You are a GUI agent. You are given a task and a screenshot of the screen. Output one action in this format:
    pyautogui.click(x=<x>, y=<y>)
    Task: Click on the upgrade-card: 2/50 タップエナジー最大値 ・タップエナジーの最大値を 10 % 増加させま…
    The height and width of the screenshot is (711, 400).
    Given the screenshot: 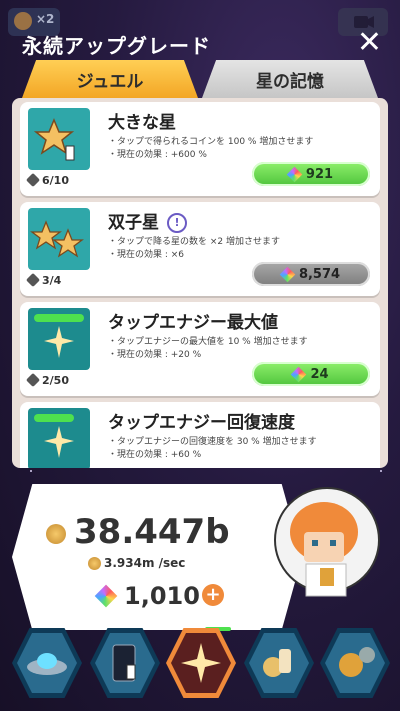 What is the action you would take?
    pyautogui.click(x=200, y=349)
    